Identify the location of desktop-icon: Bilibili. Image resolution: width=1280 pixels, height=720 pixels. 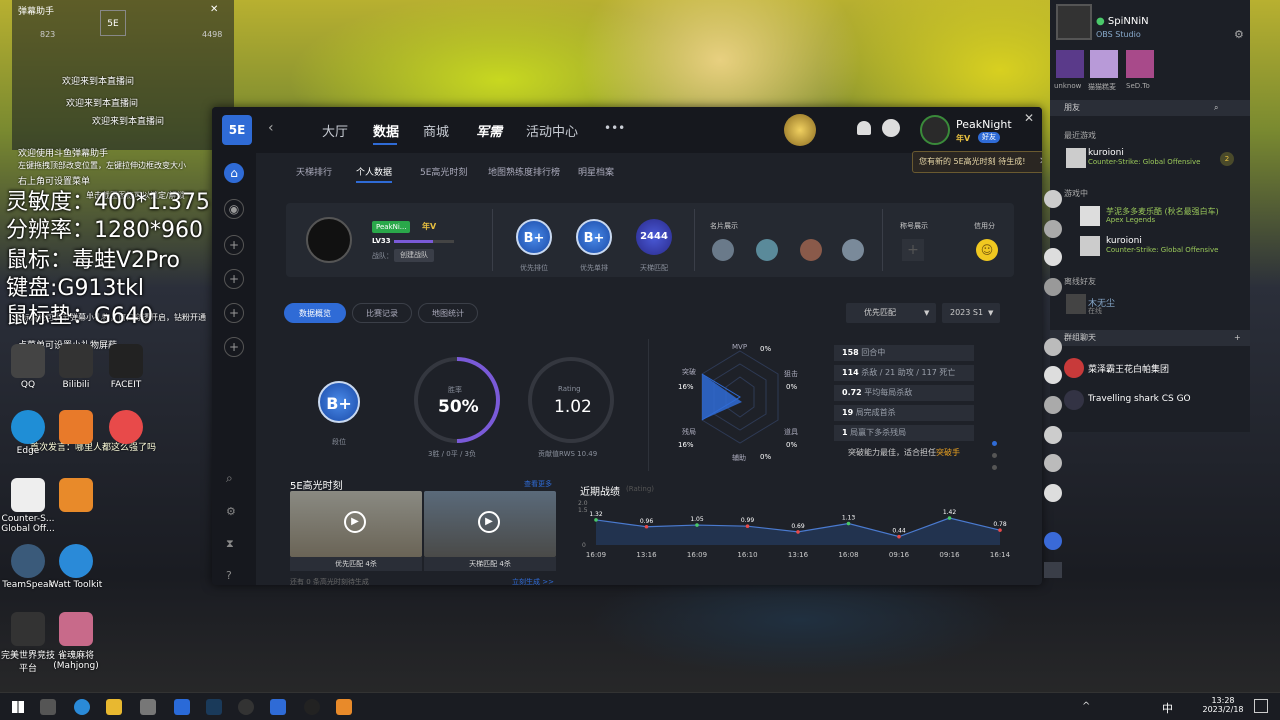
(76, 367).